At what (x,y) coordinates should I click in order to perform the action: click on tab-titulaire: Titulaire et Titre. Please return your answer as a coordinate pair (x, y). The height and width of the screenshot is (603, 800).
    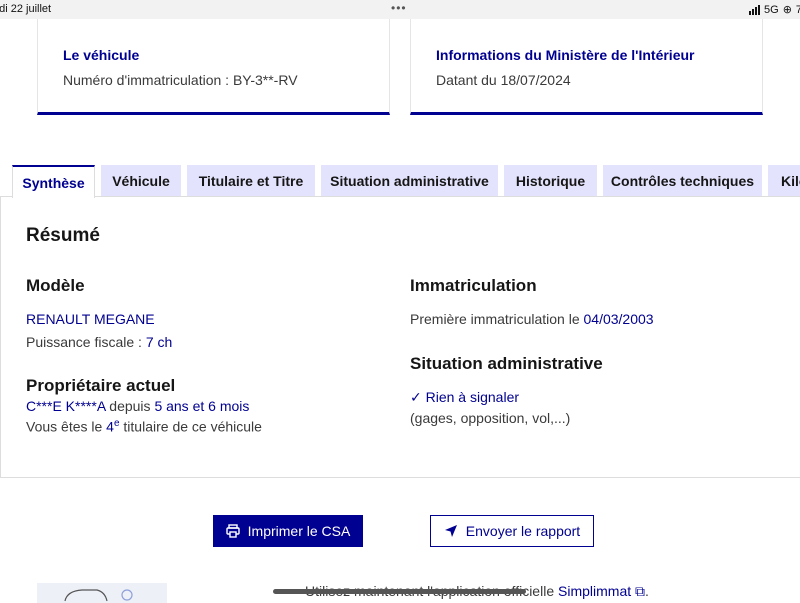
    Looking at the image, I should click on (251, 180).